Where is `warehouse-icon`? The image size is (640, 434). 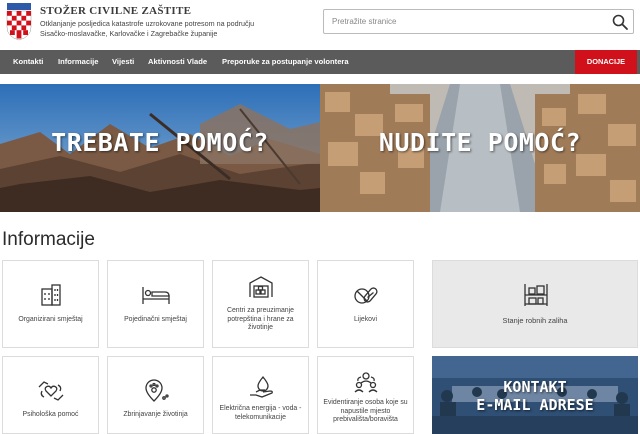
warehouse-icon is located at coordinates (260, 287).